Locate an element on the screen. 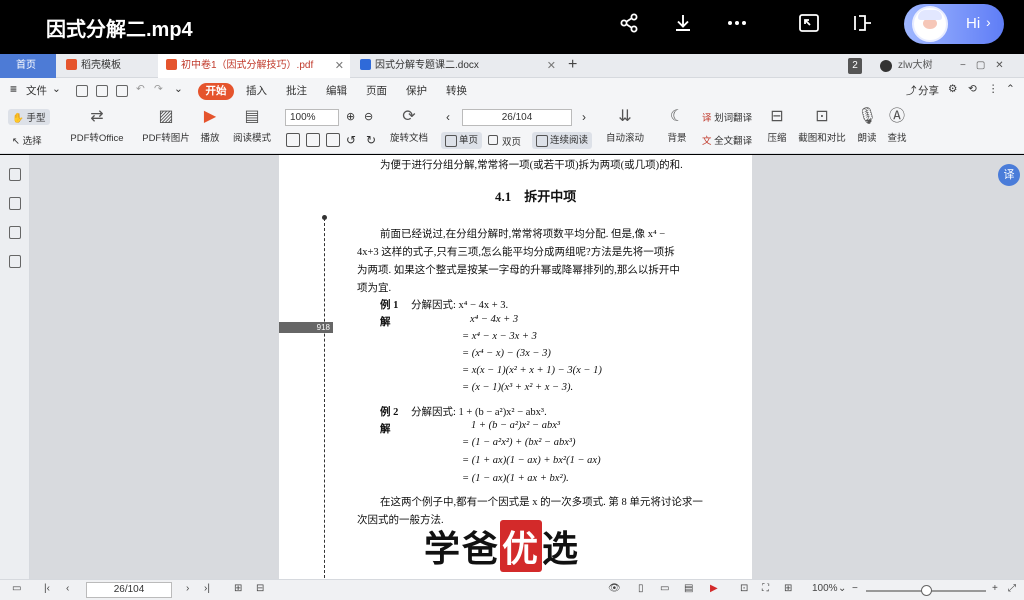 The height and width of the screenshot is (600, 1024). thumbnail-icon is located at coordinates (15, 203).